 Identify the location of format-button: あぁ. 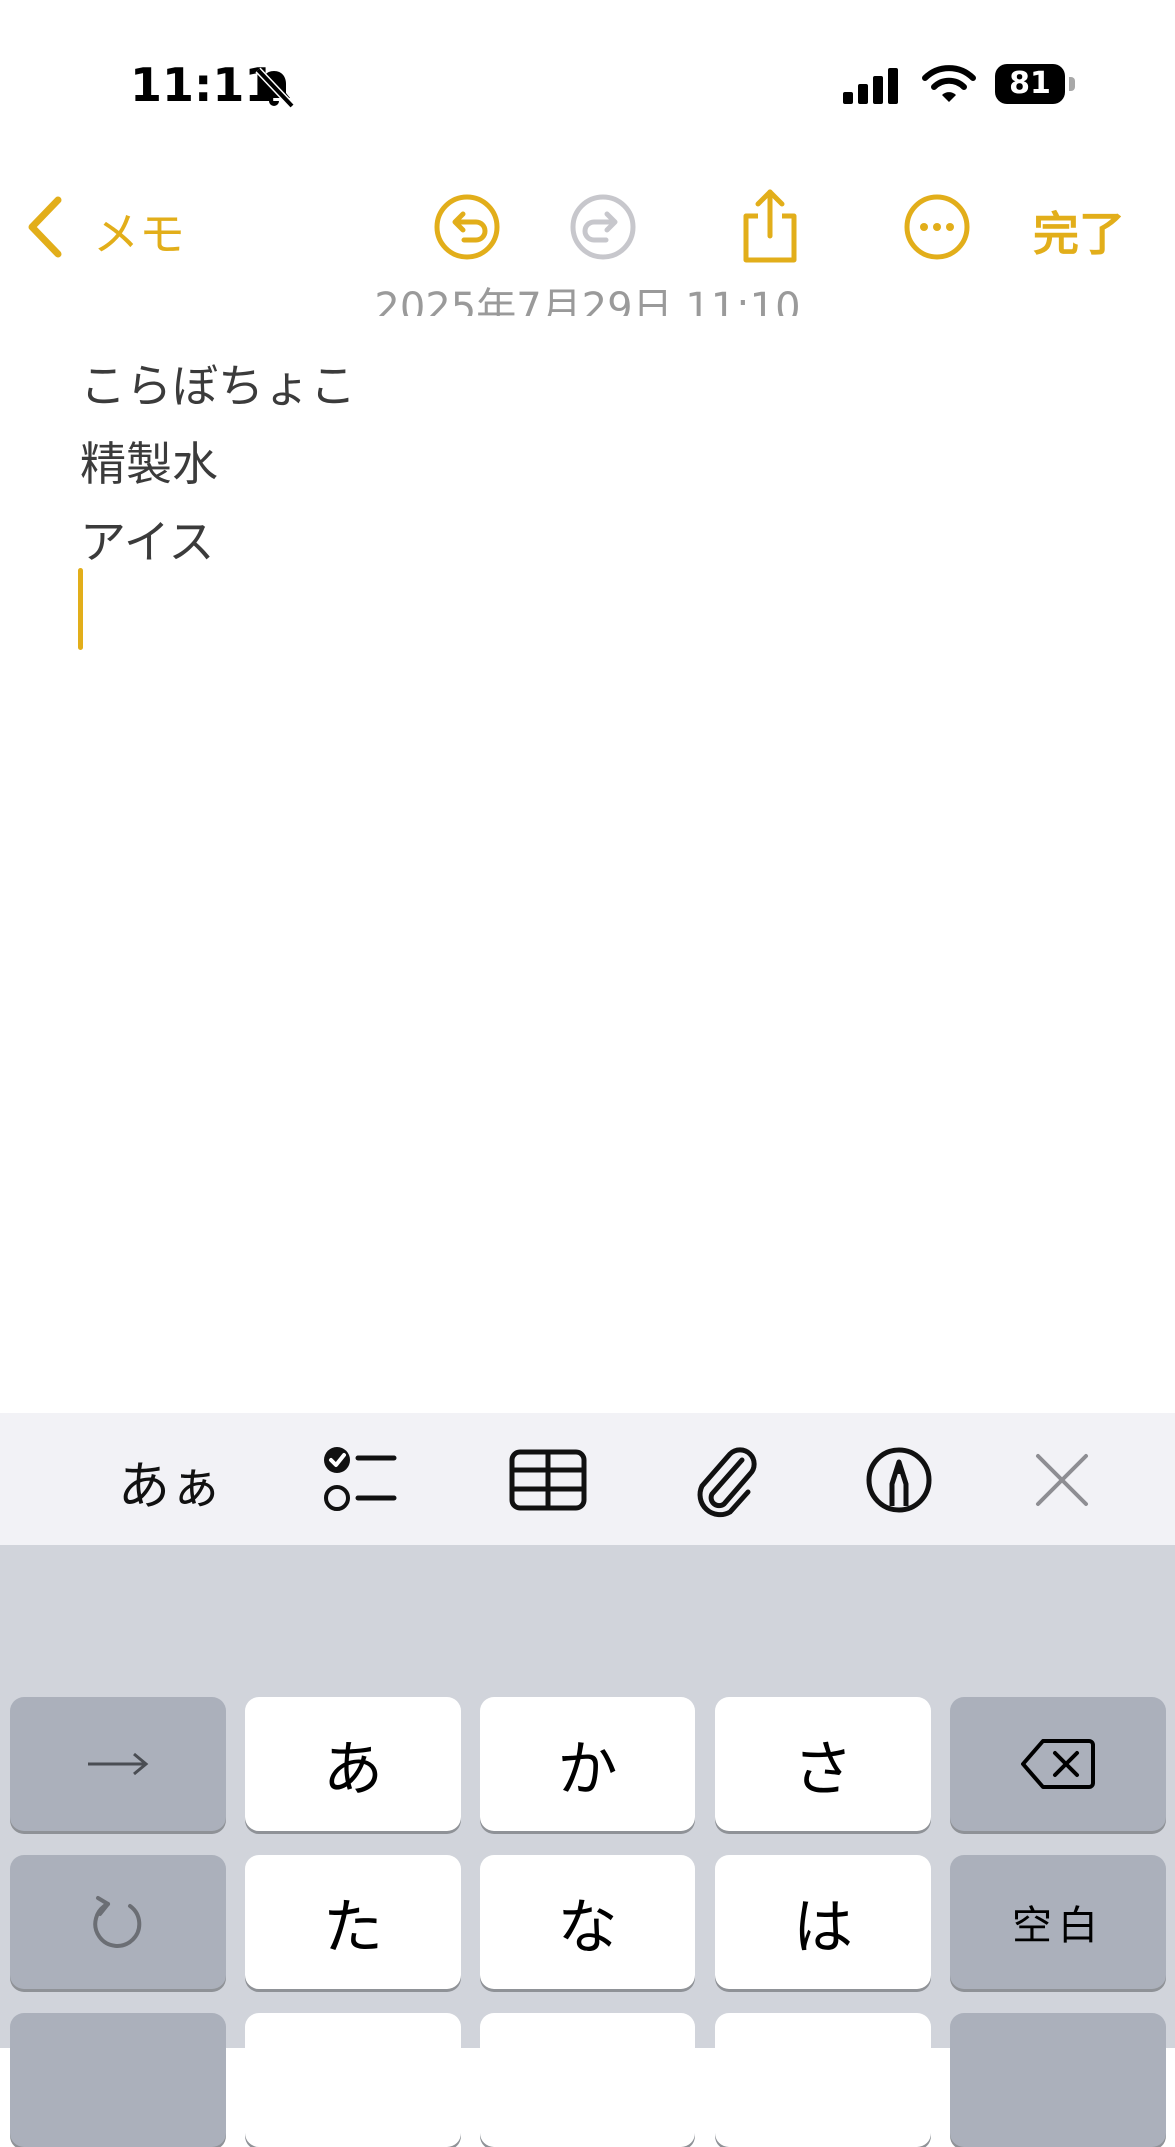
(170, 1481).